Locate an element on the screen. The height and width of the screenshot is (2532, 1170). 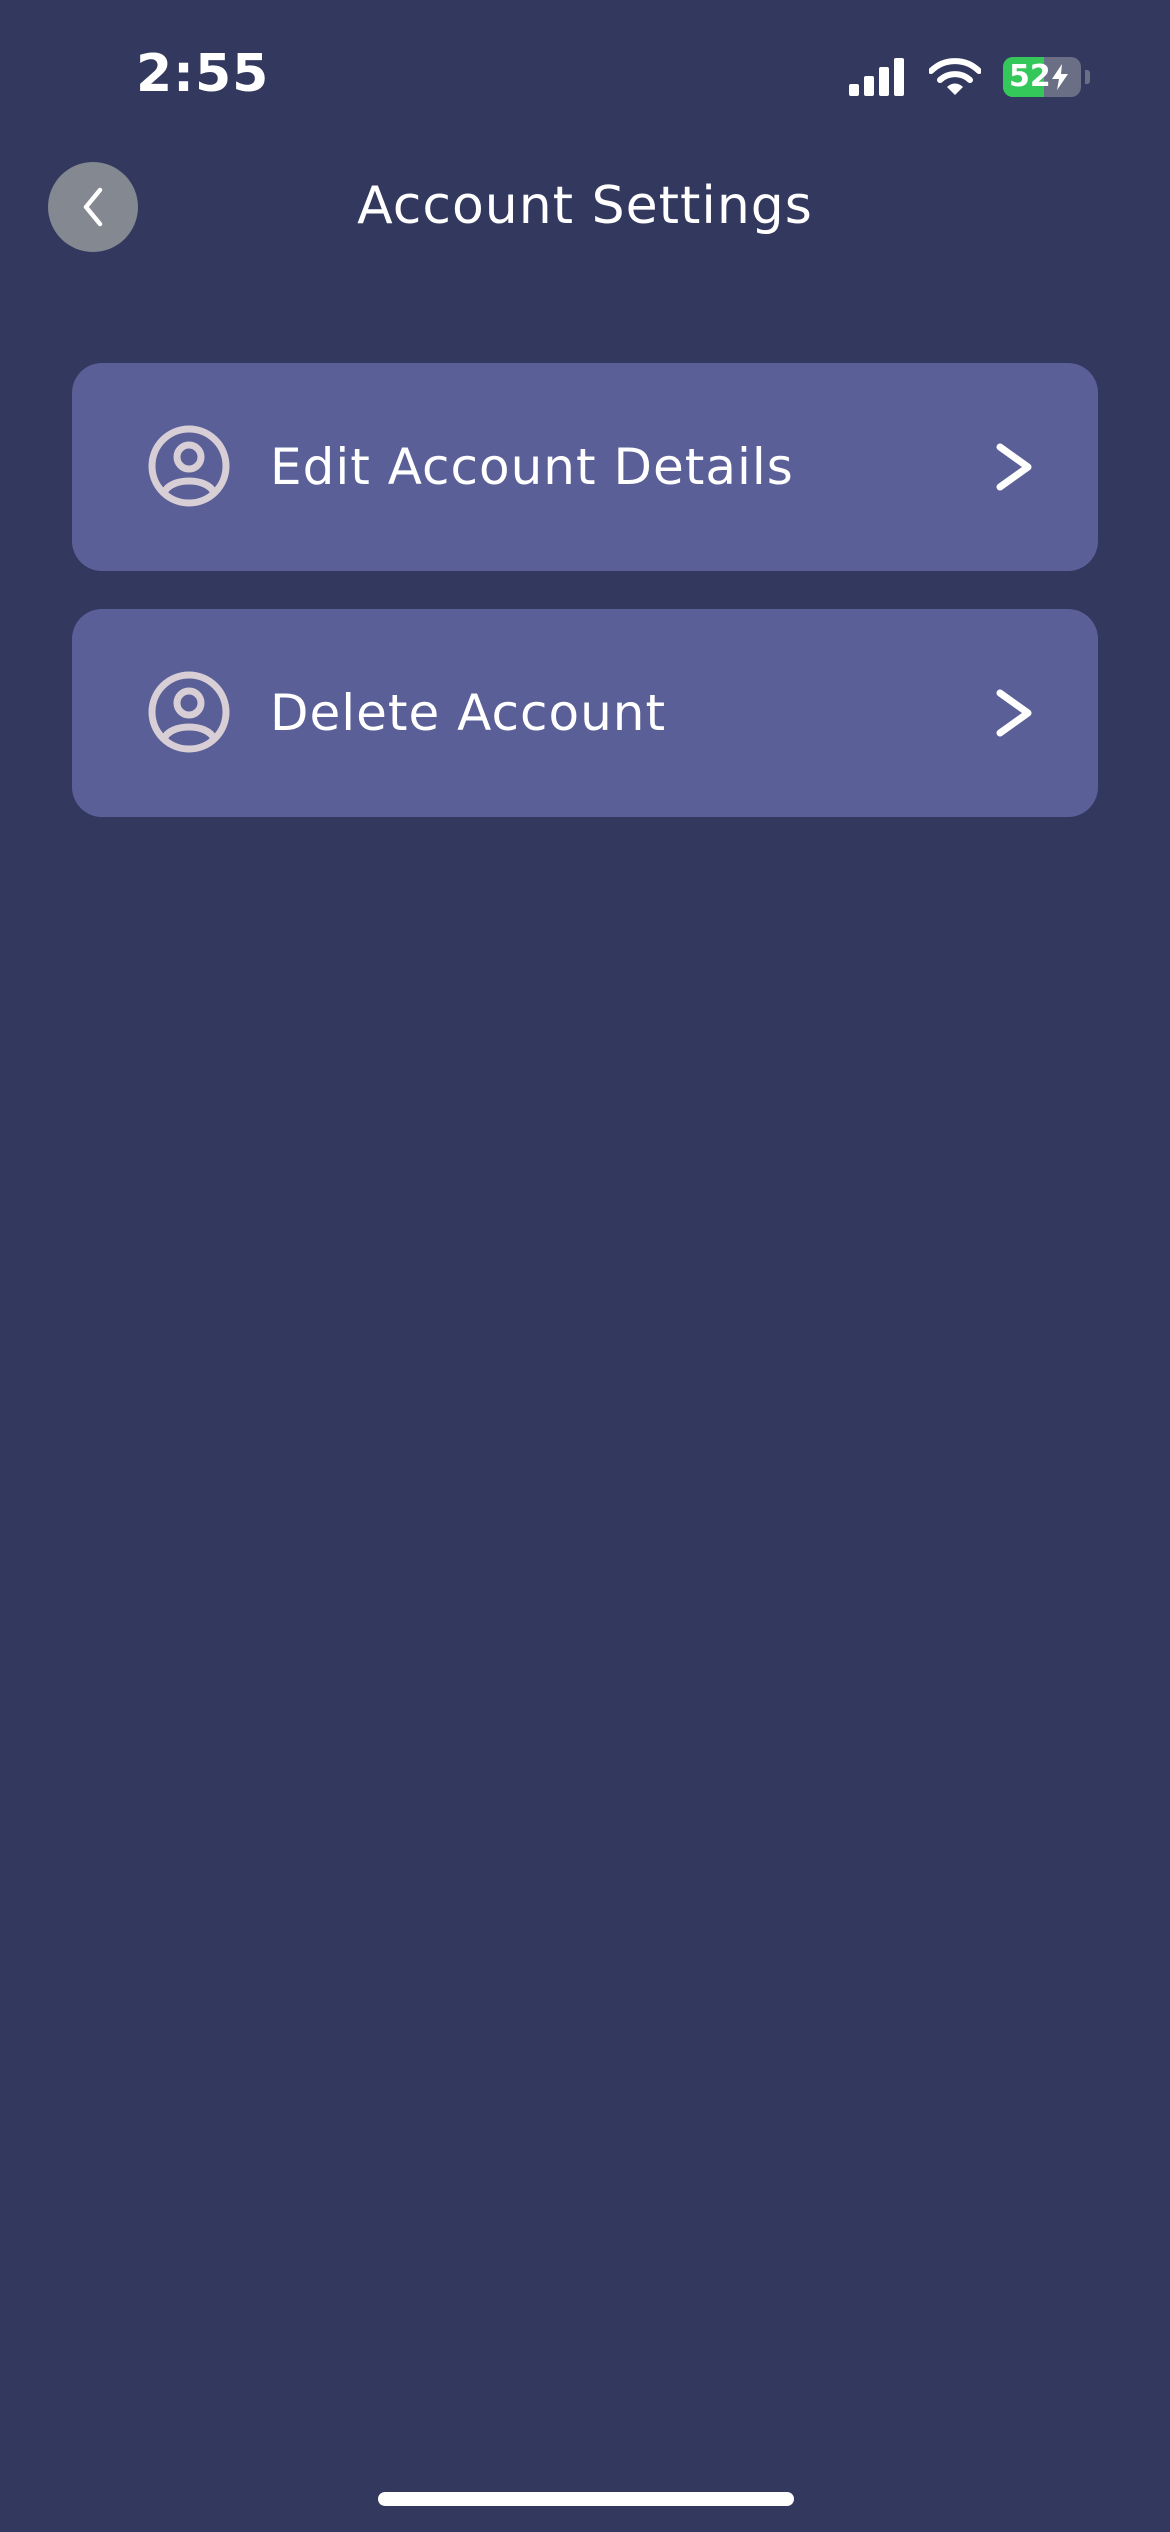
edit-account-details-button: Edit Account Details is located at coordinates (585, 467).